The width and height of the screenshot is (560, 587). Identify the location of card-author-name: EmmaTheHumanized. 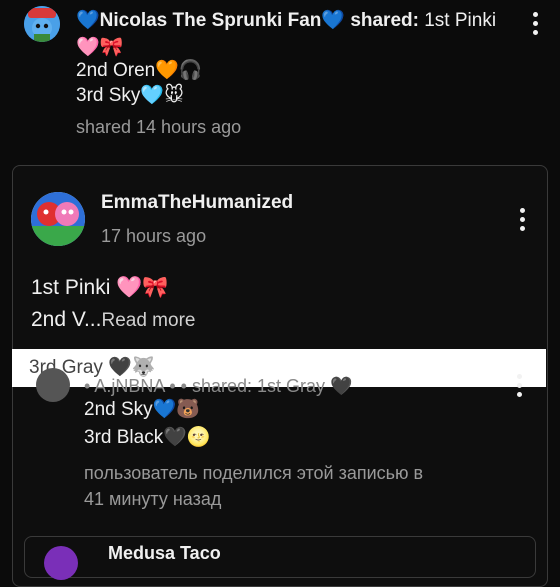
(197, 203).